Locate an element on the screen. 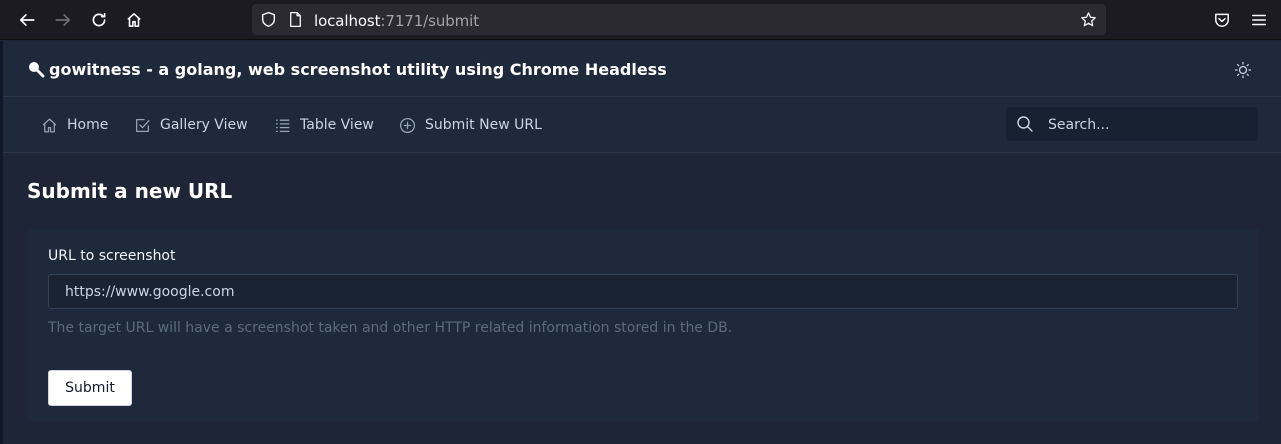  reload-button is located at coordinates (99, 20).